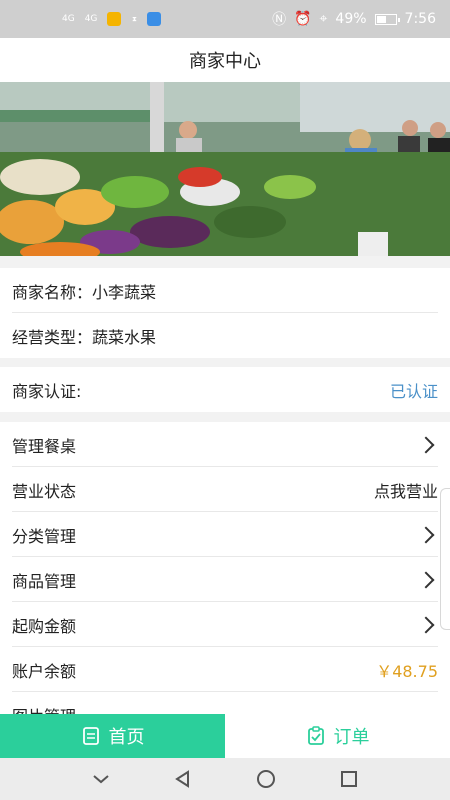 Image resolution: width=450 pixels, height=800 pixels. What do you see at coordinates (154, 19) in the screenshot?
I see `app-notification-icon` at bounding box center [154, 19].